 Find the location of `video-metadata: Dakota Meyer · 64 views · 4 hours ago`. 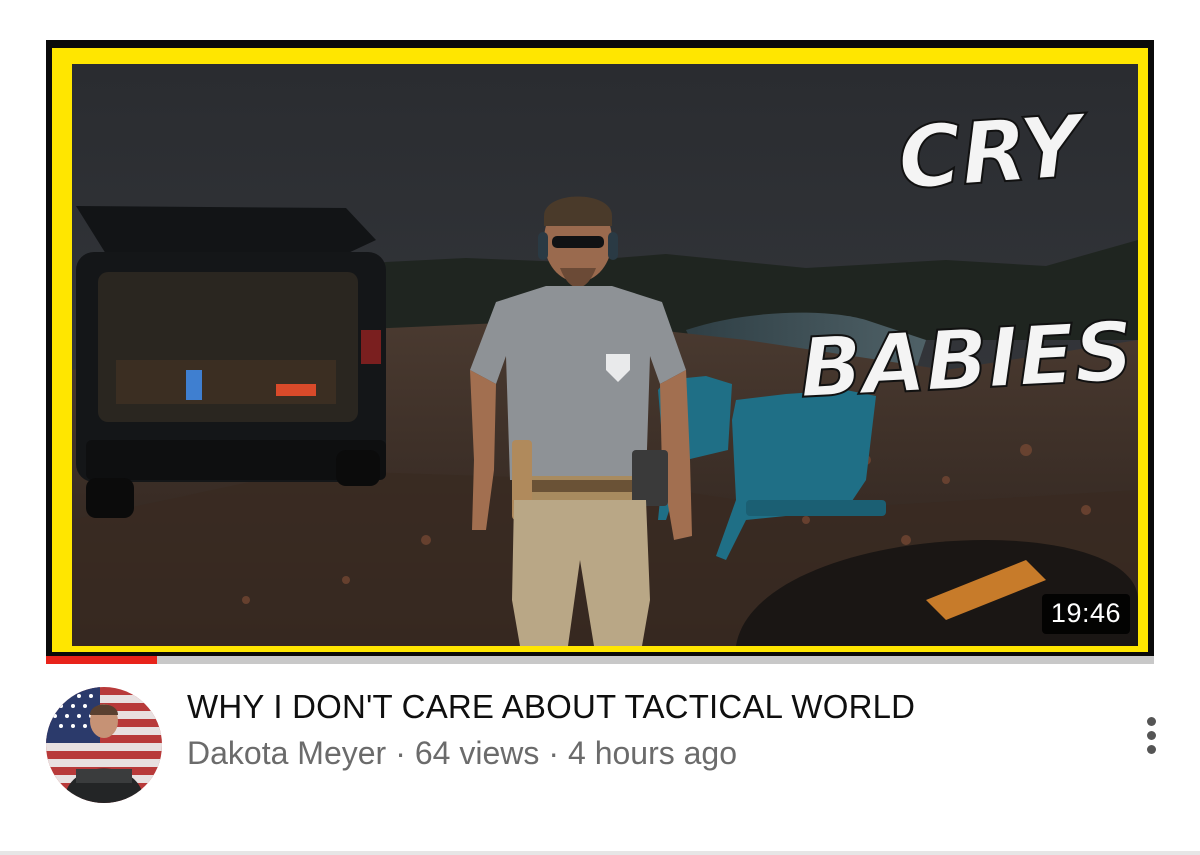

video-metadata: Dakota Meyer · 64 views · 4 hours ago is located at coordinates (462, 753).